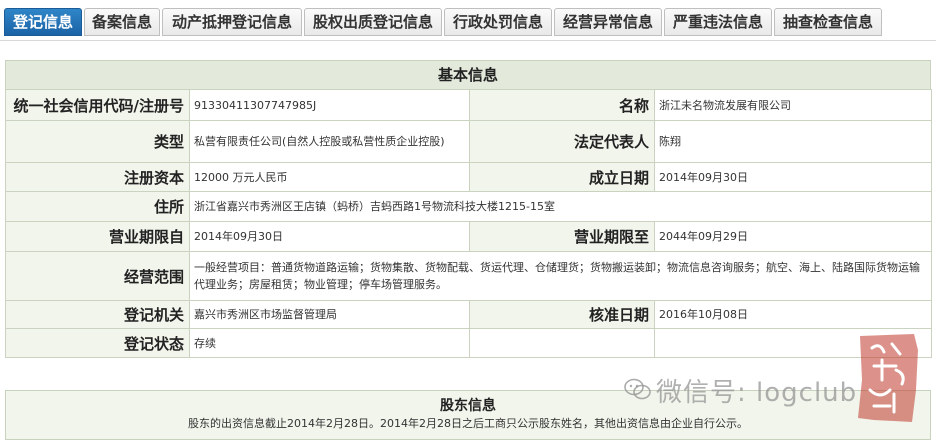  Describe the element at coordinates (757, 393) in the screenshot. I see `watermark-text: 微信号: logclub` at that location.